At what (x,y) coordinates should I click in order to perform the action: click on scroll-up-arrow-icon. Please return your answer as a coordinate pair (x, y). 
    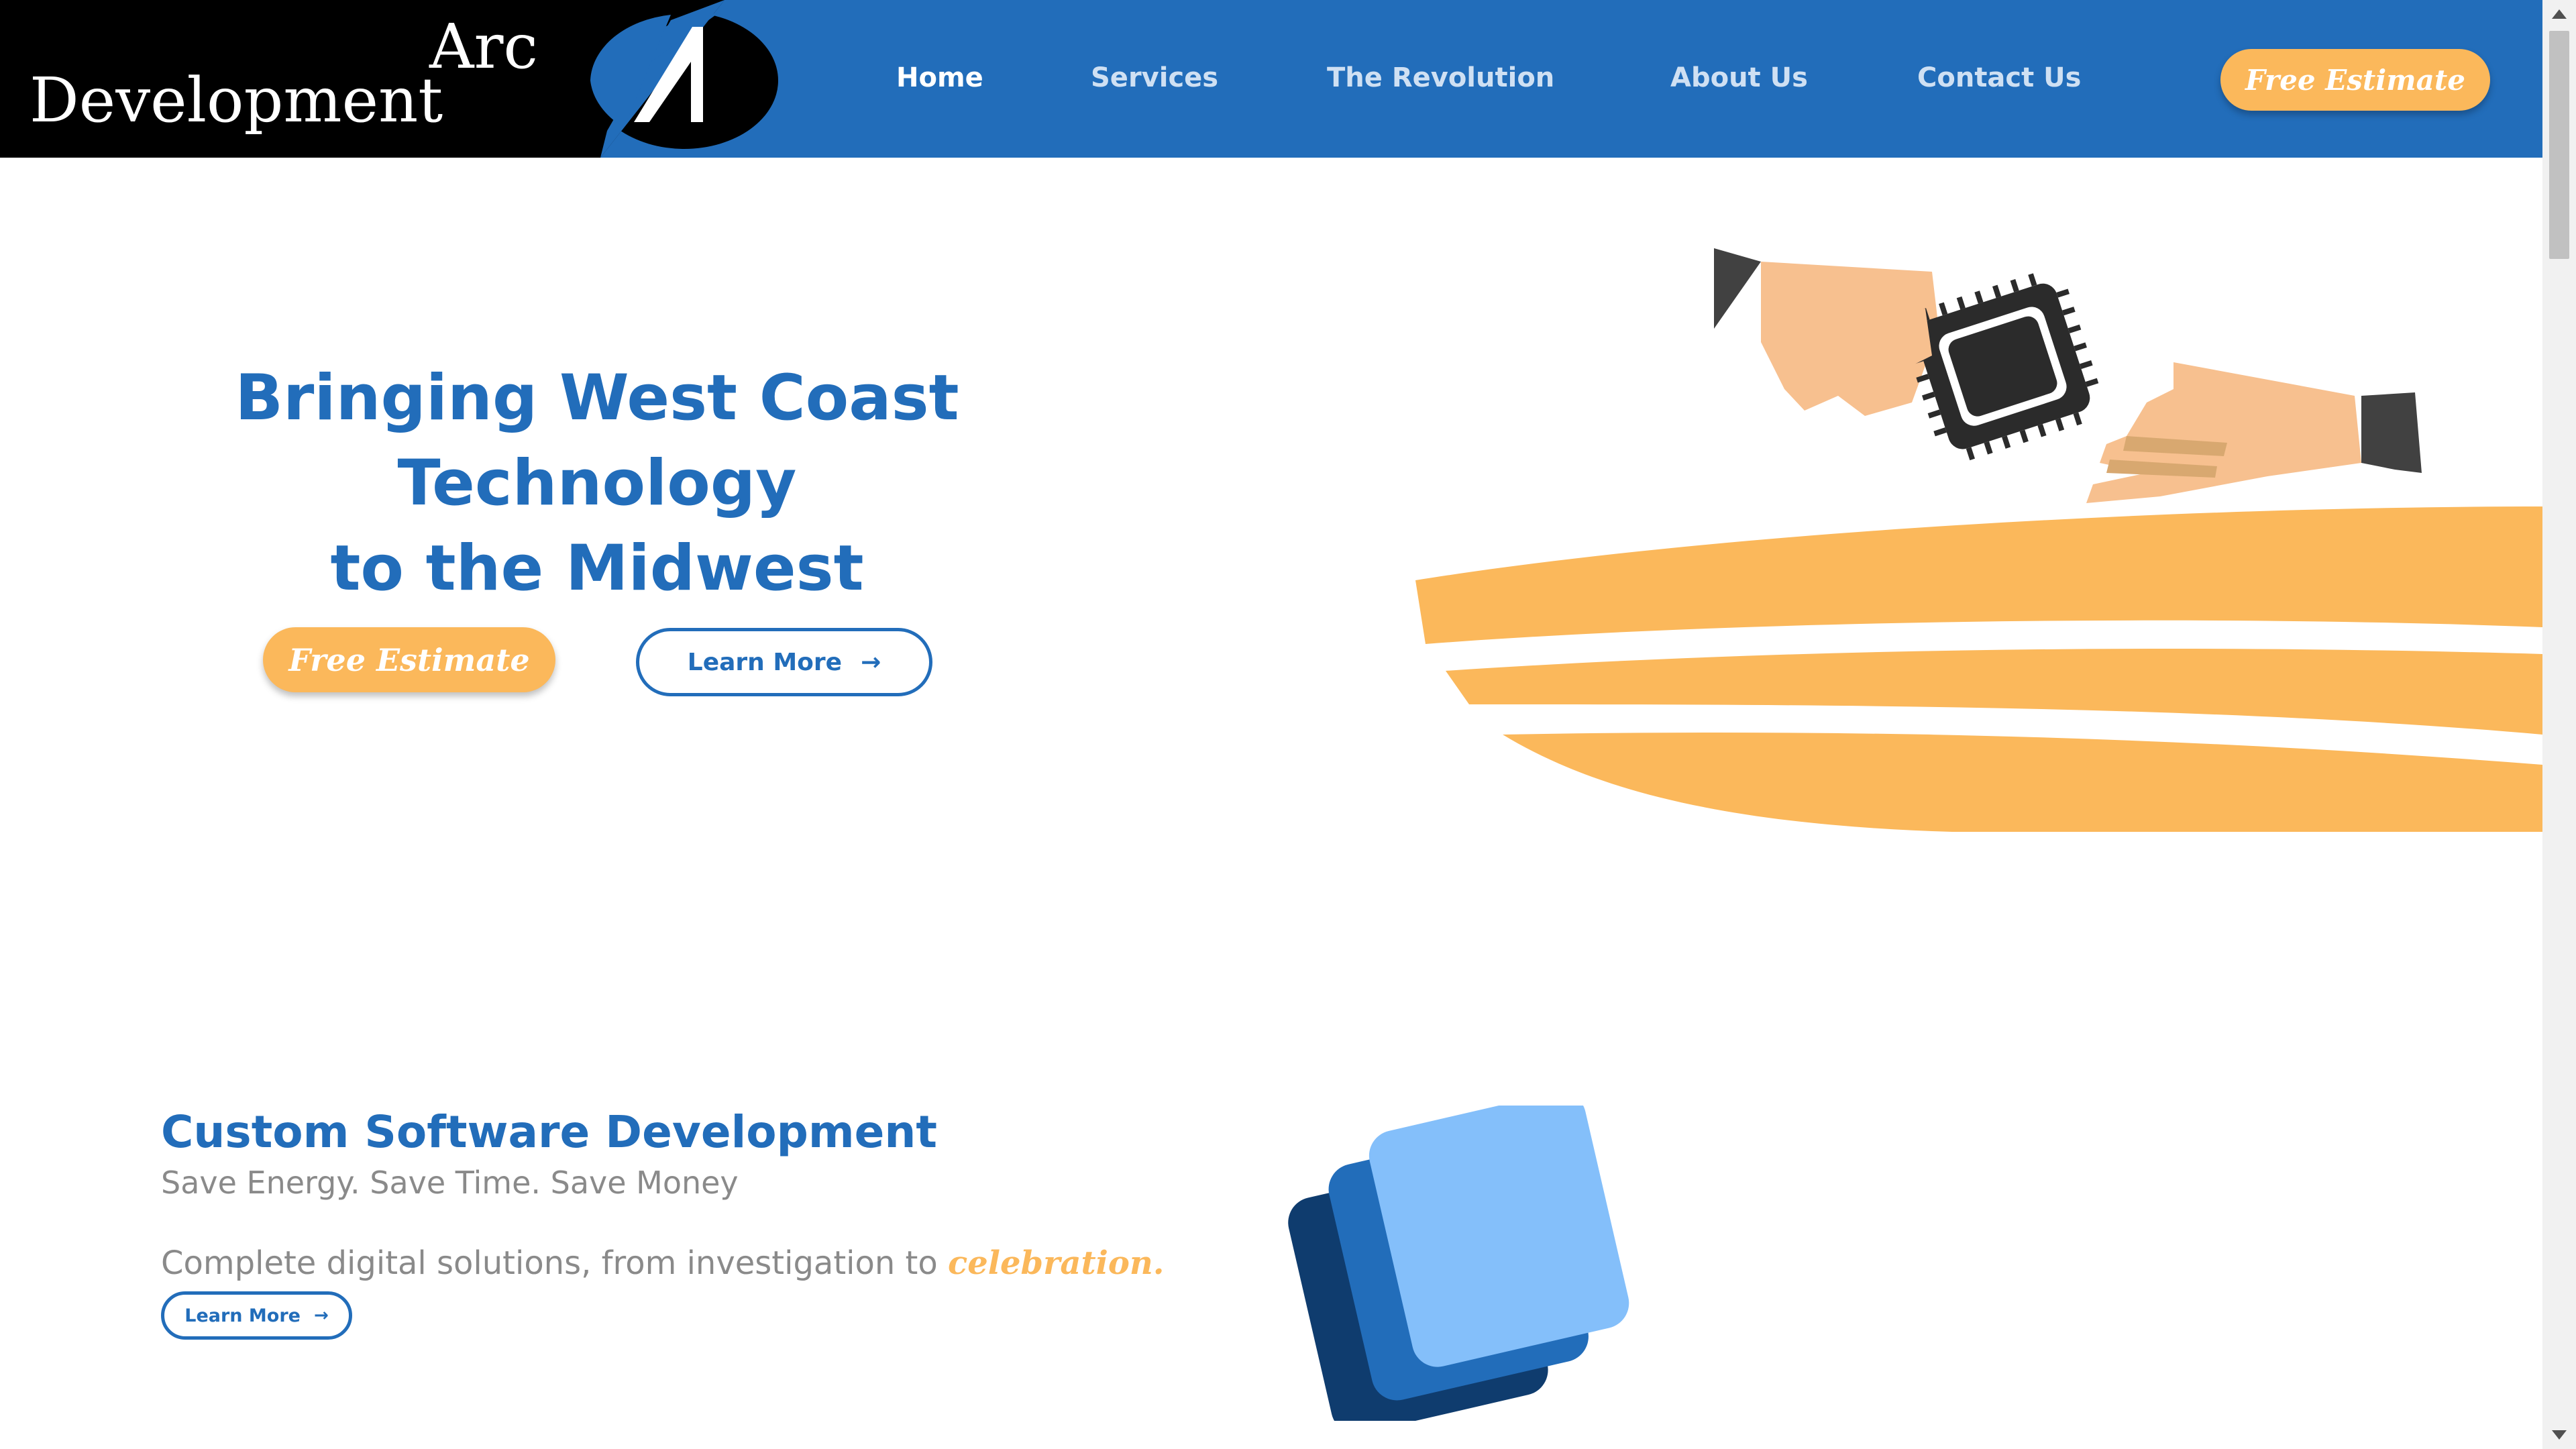
    Looking at the image, I should click on (2559, 14).